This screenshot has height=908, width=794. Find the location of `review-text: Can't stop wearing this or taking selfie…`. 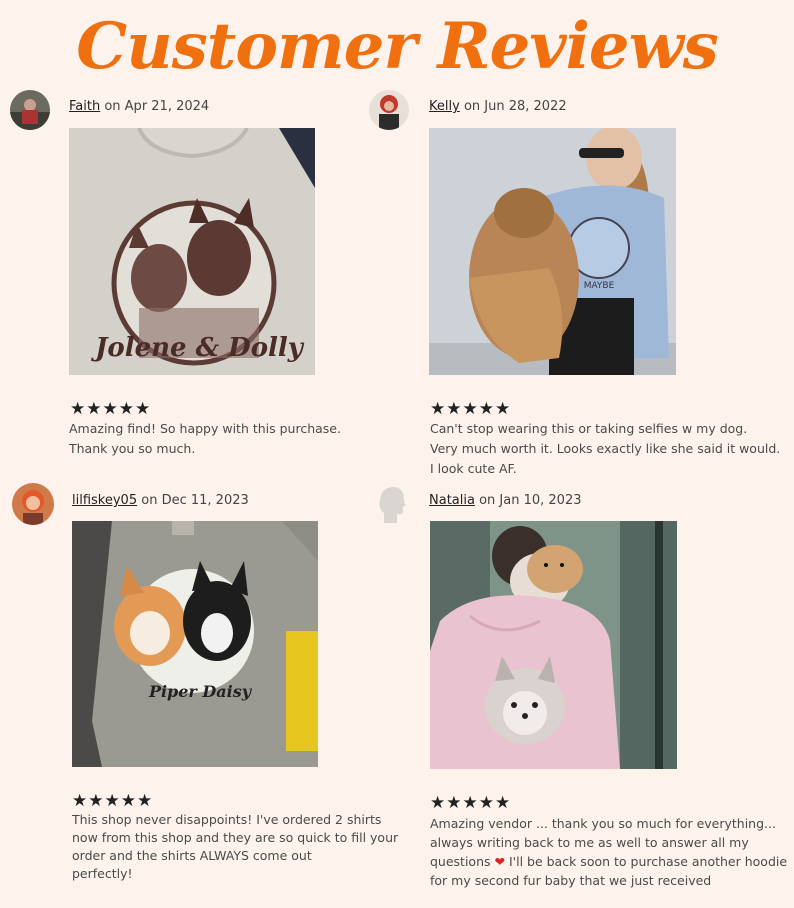

review-text: Can't stop wearing this or taking selfie… is located at coordinates (605, 449).